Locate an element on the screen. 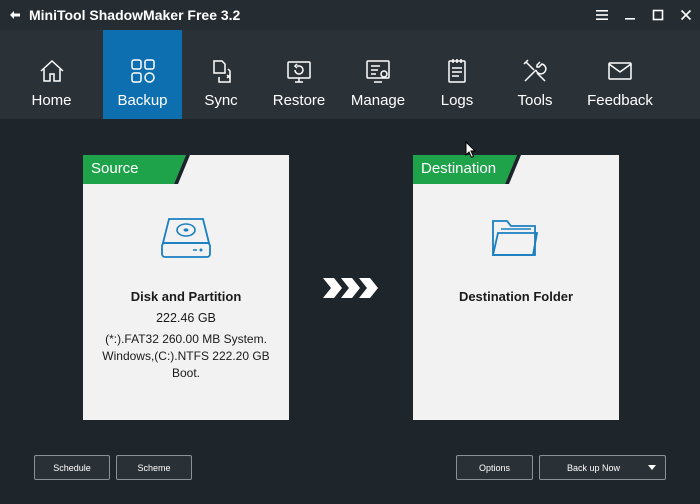 The width and height of the screenshot is (700, 504). nav-label: Manage is located at coordinates (378, 100).